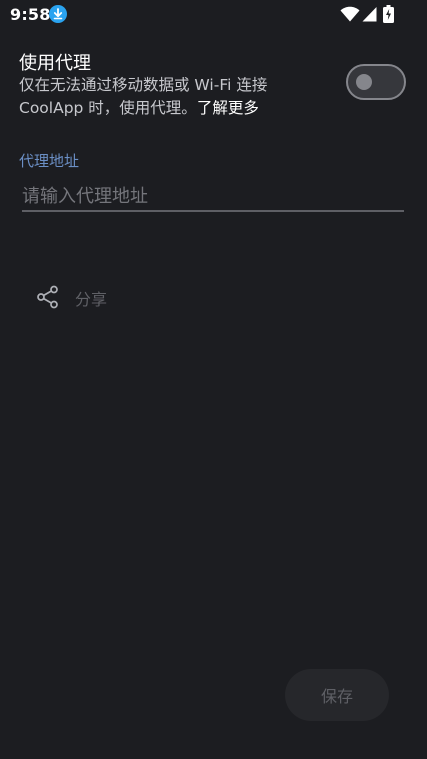  What do you see at coordinates (364, 82) in the screenshot?
I see `toggle-knob` at bounding box center [364, 82].